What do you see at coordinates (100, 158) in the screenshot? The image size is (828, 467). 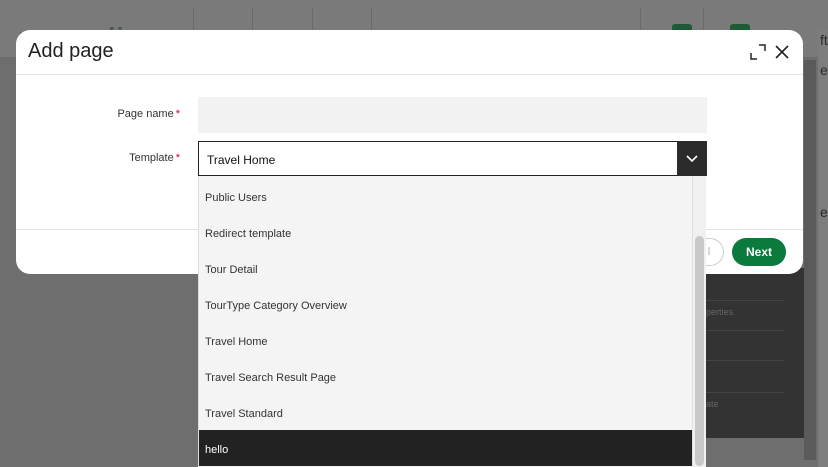 I see `template-label: Template *` at bounding box center [100, 158].